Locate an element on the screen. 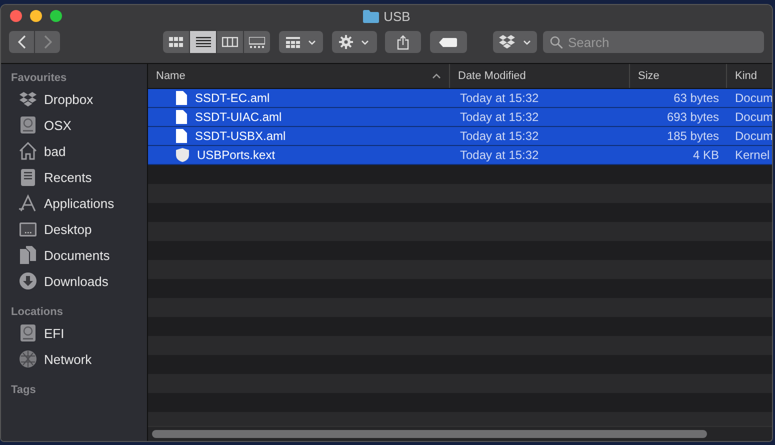  sidebar-item: bad is located at coordinates (74, 151).